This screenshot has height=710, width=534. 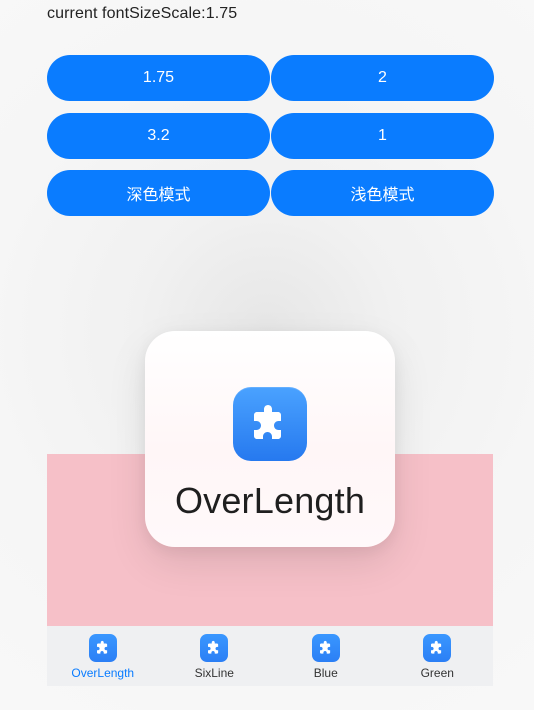 I want to click on tab-green: Green, so click(x=438, y=656).